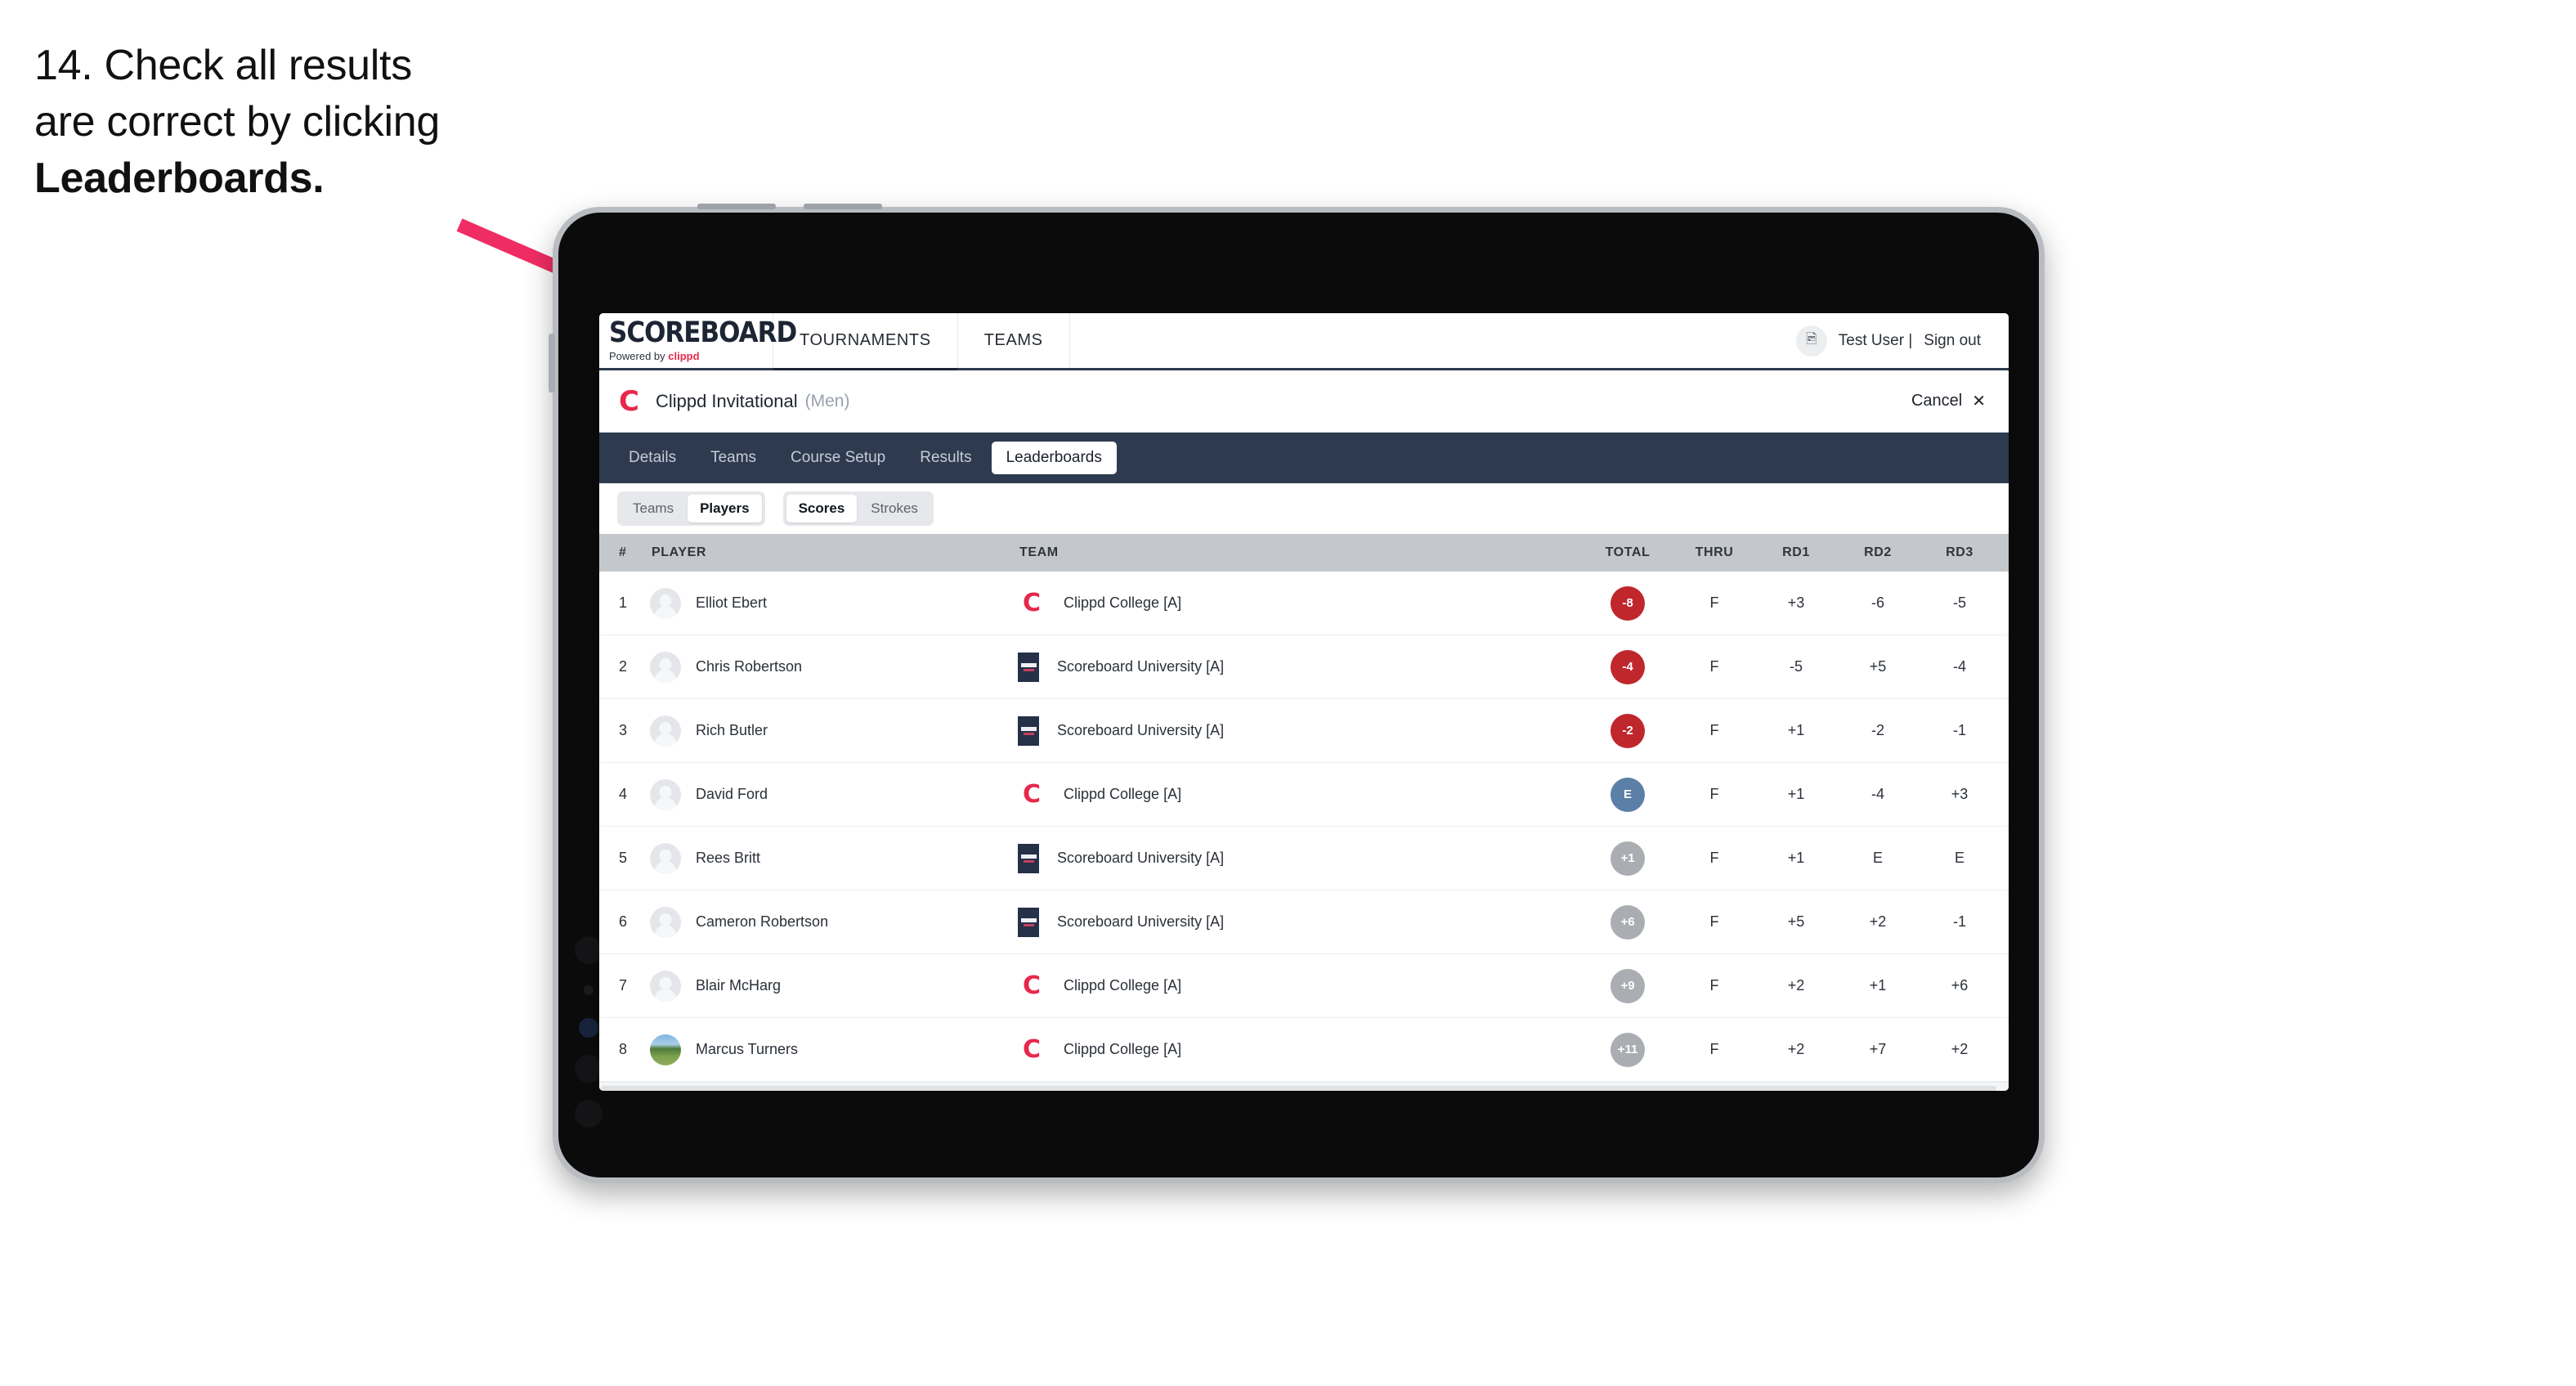 The image size is (2576, 1386). I want to click on player-name: Cameron Robertson, so click(762, 921).